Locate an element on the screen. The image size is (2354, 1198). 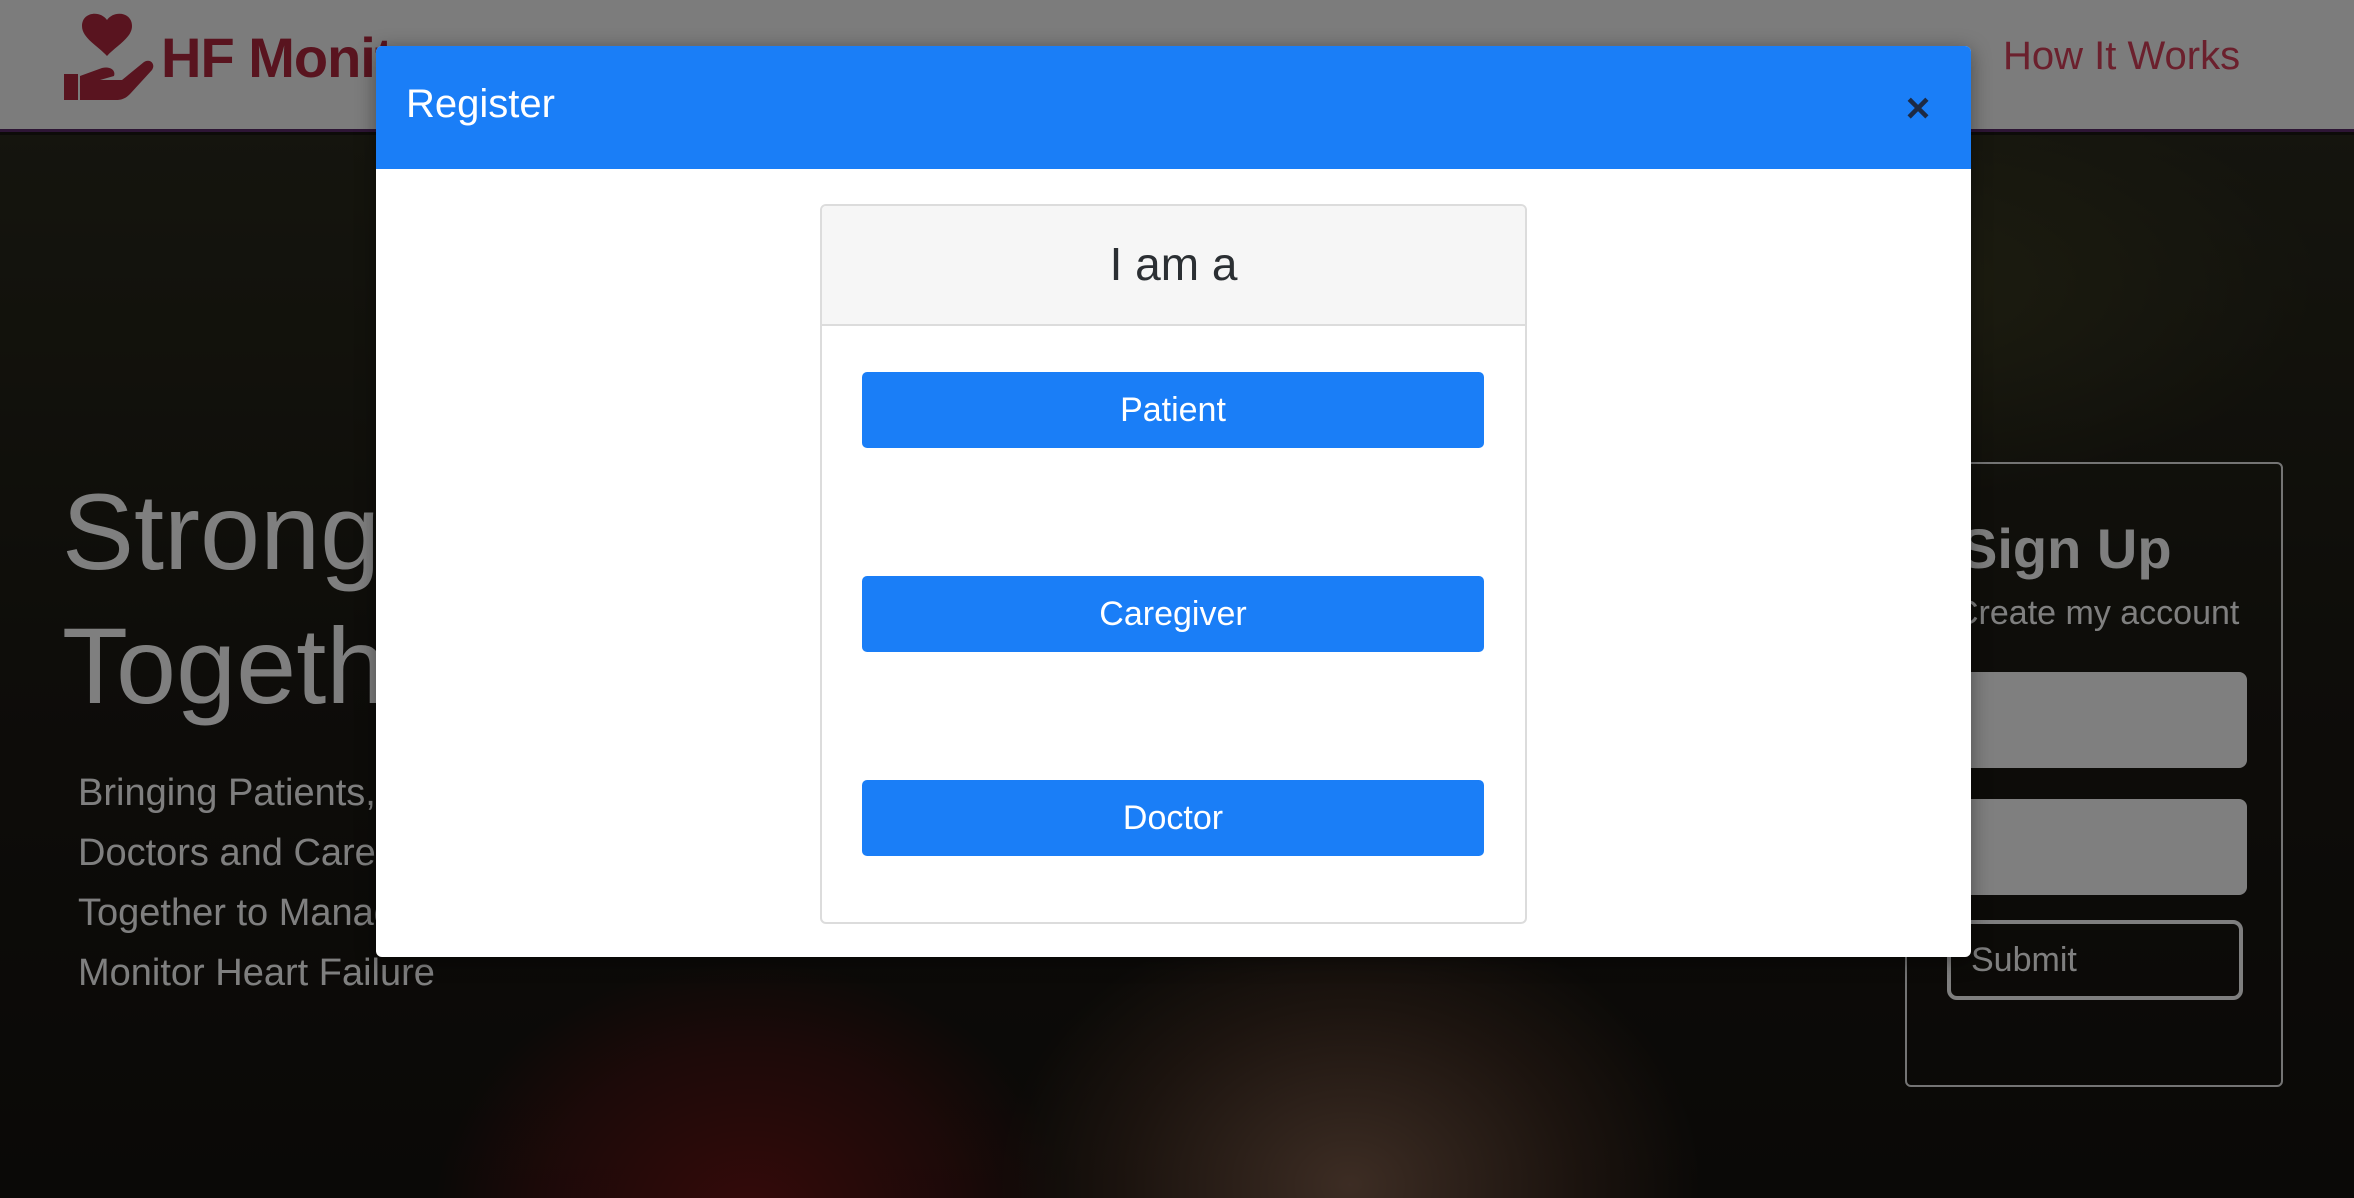
modal-header: Register × is located at coordinates (1173, 107).